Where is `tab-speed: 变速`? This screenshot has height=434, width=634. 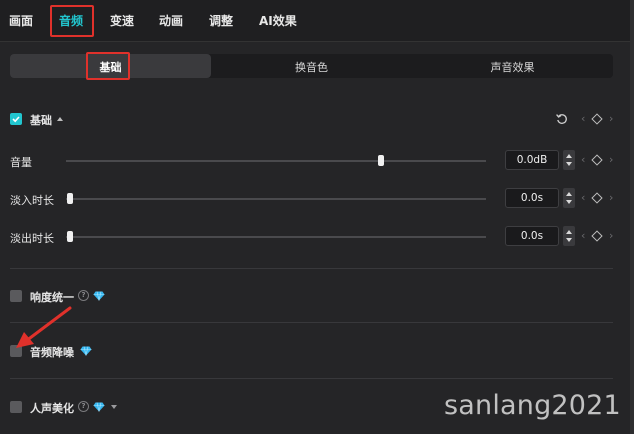 tab-speed: 变速 is located at coordinates (122, 20).